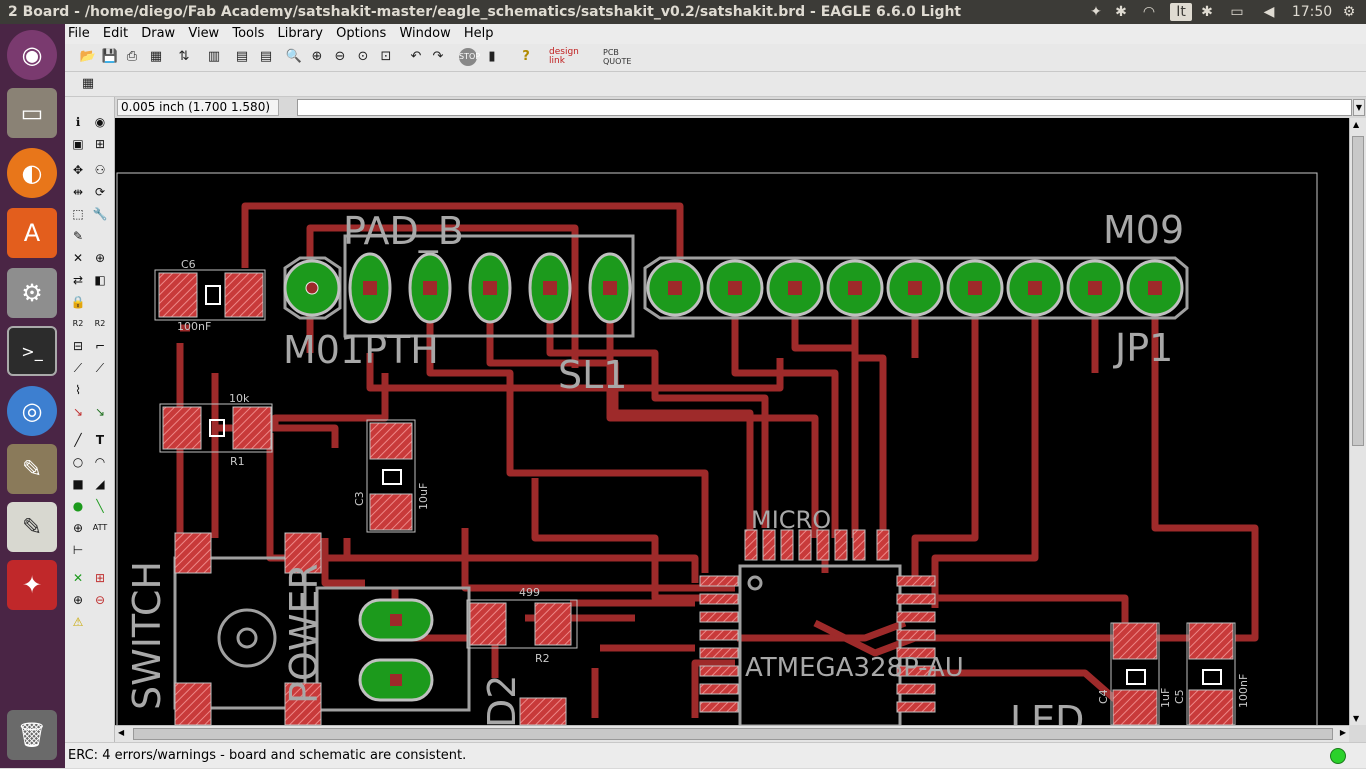  What do you see at coordinates (1237, 12) in the screenshot?
I see `battery-icon: ▭` at bounding box center [1237, 12].